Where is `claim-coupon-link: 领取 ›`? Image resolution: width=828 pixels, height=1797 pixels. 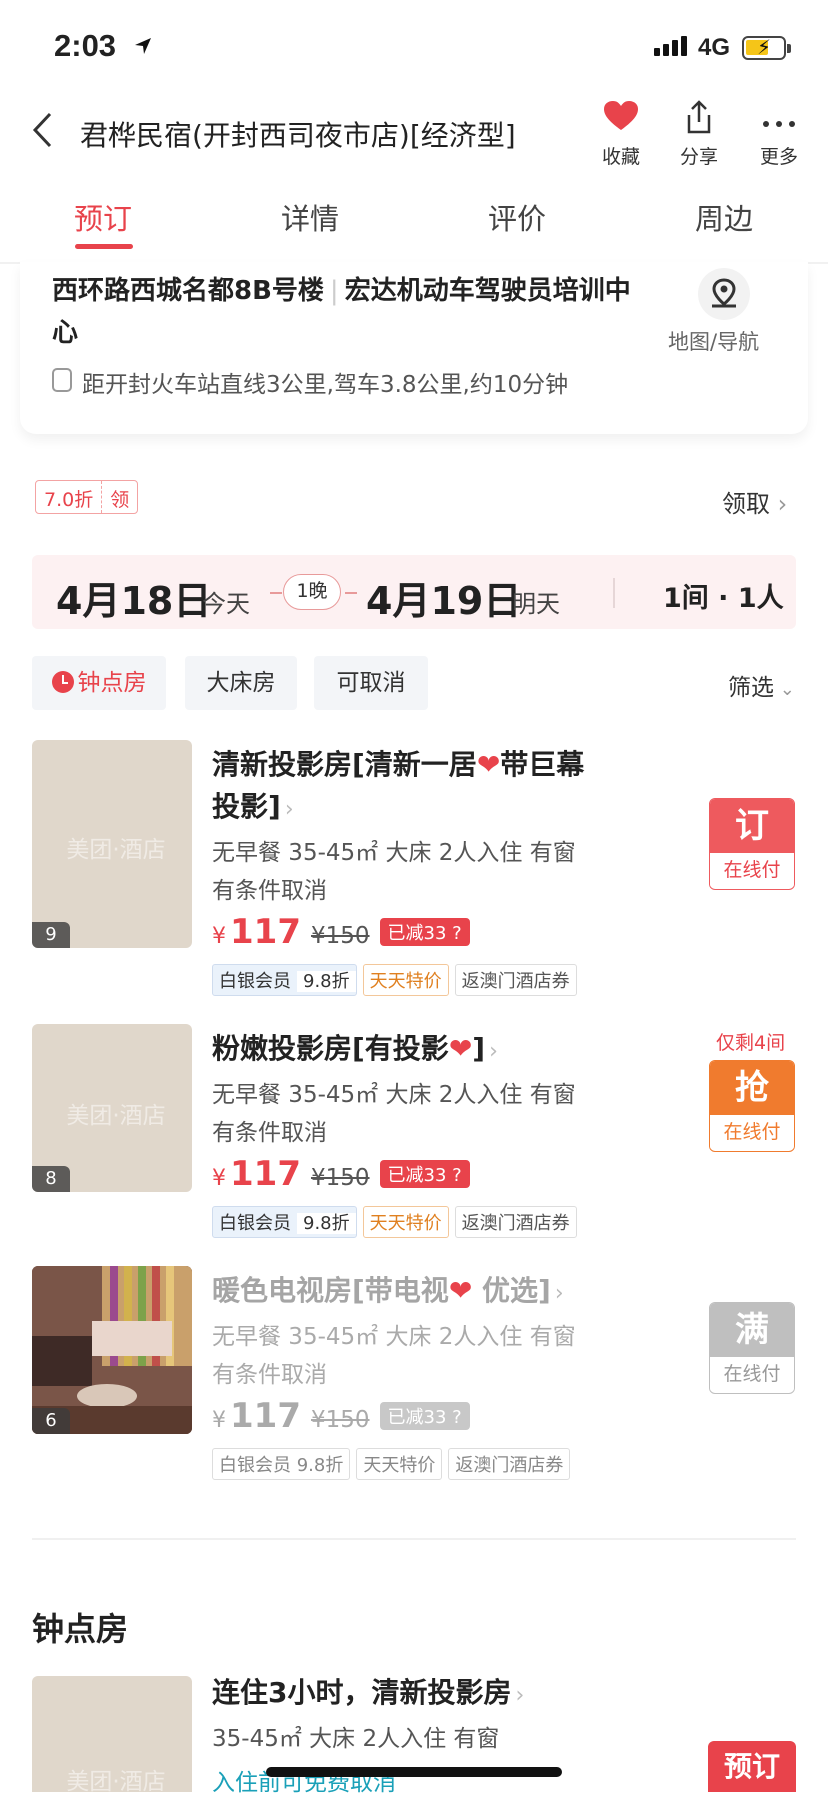
claim-coupon-link: 领取 › is located at coordinates (754, 501).